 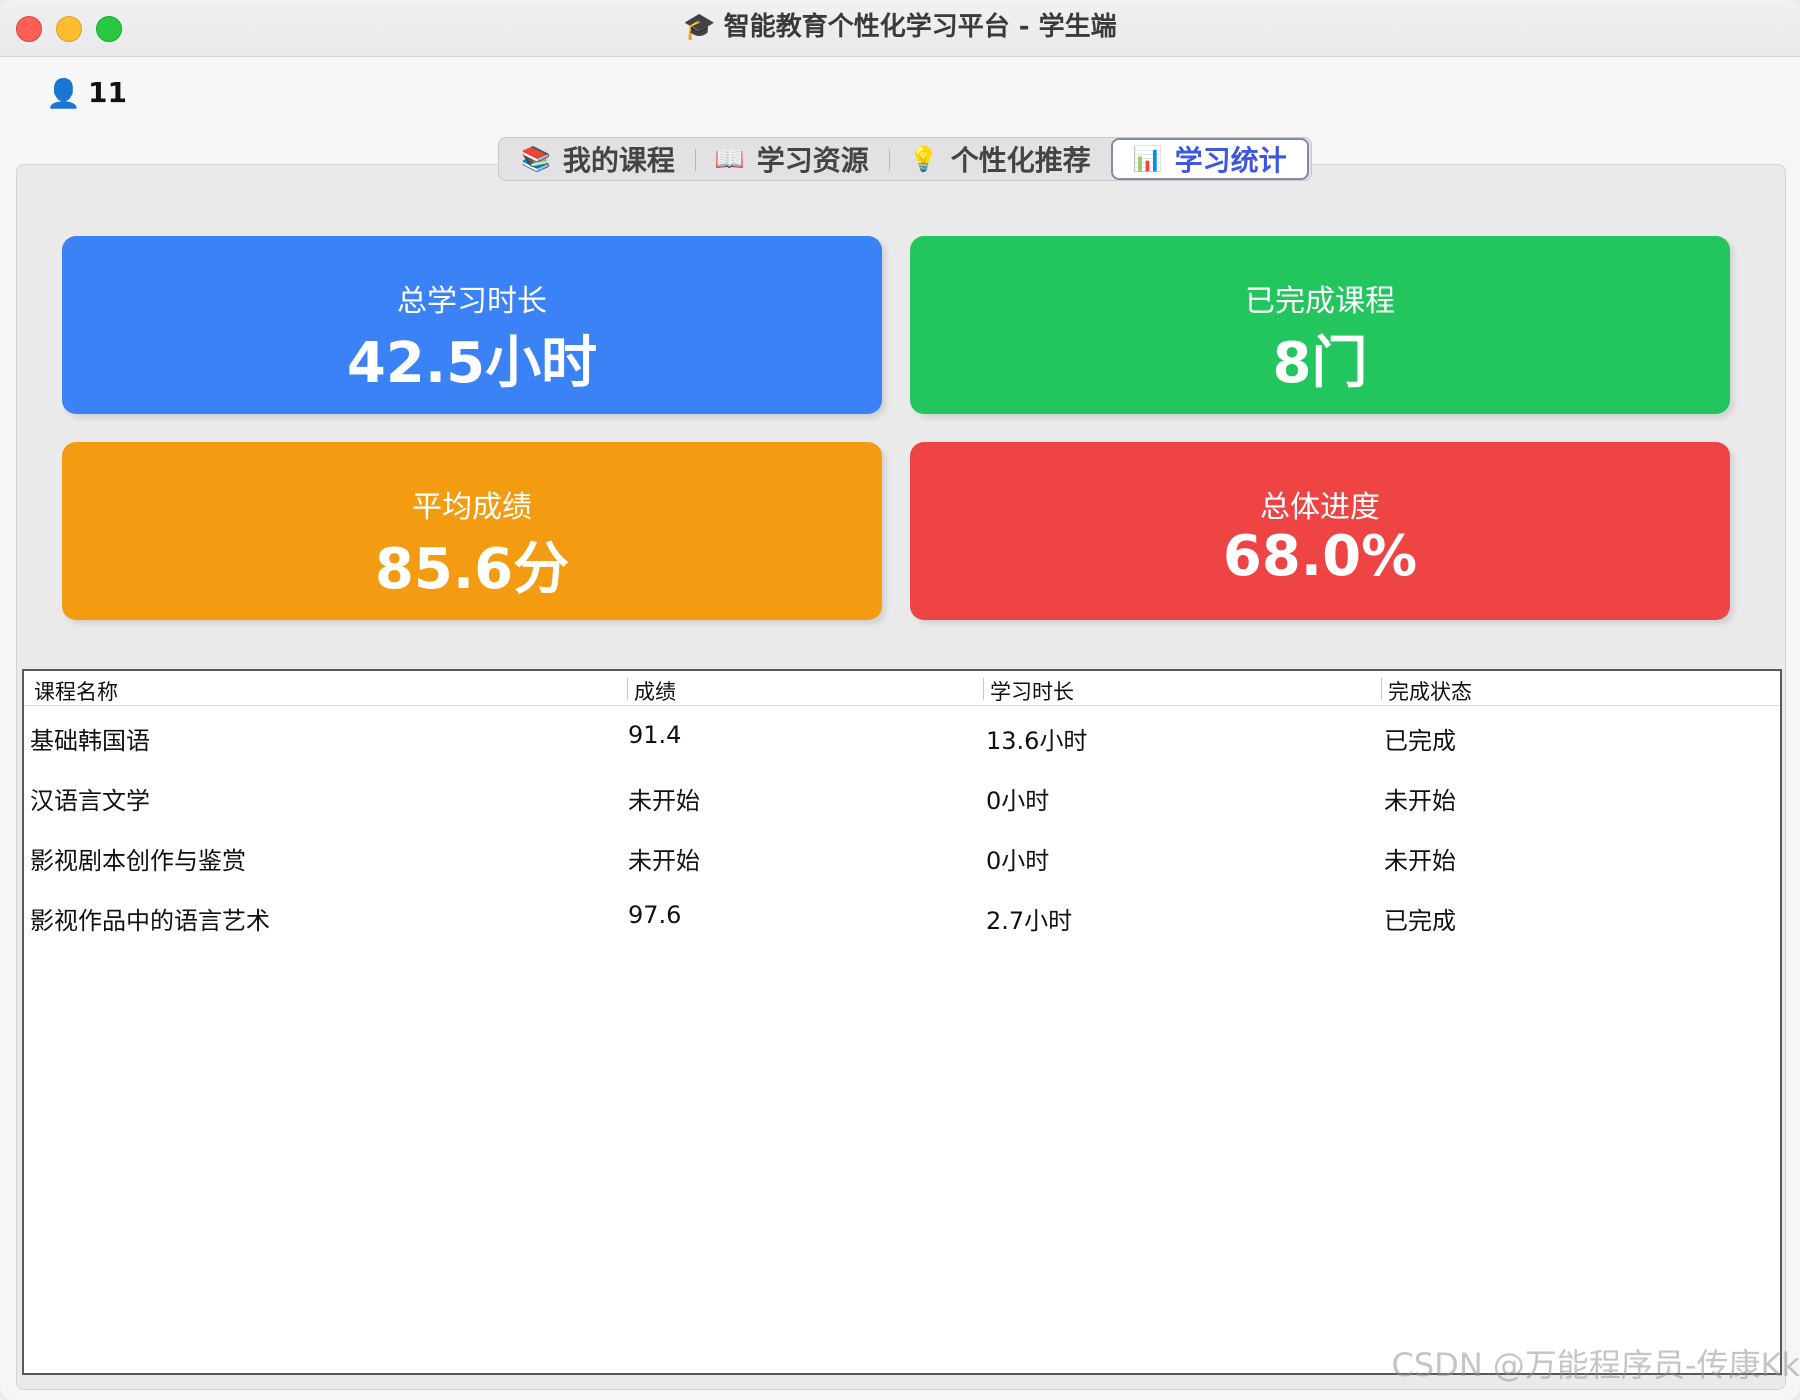 I want to click on table-row: 汉语言文学 未开始 0小时 未开始, so click(x=902, y=795).